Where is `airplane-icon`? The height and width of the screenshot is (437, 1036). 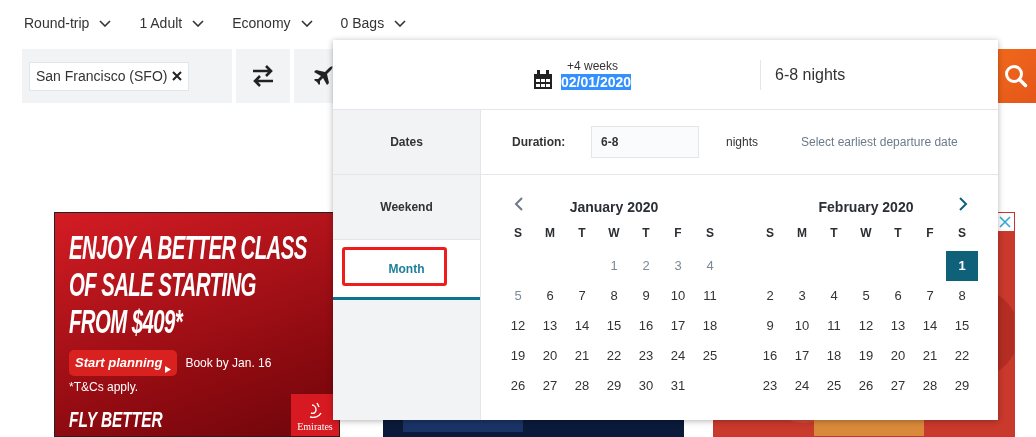
airplane-icon is located at coordinates (323, 76).